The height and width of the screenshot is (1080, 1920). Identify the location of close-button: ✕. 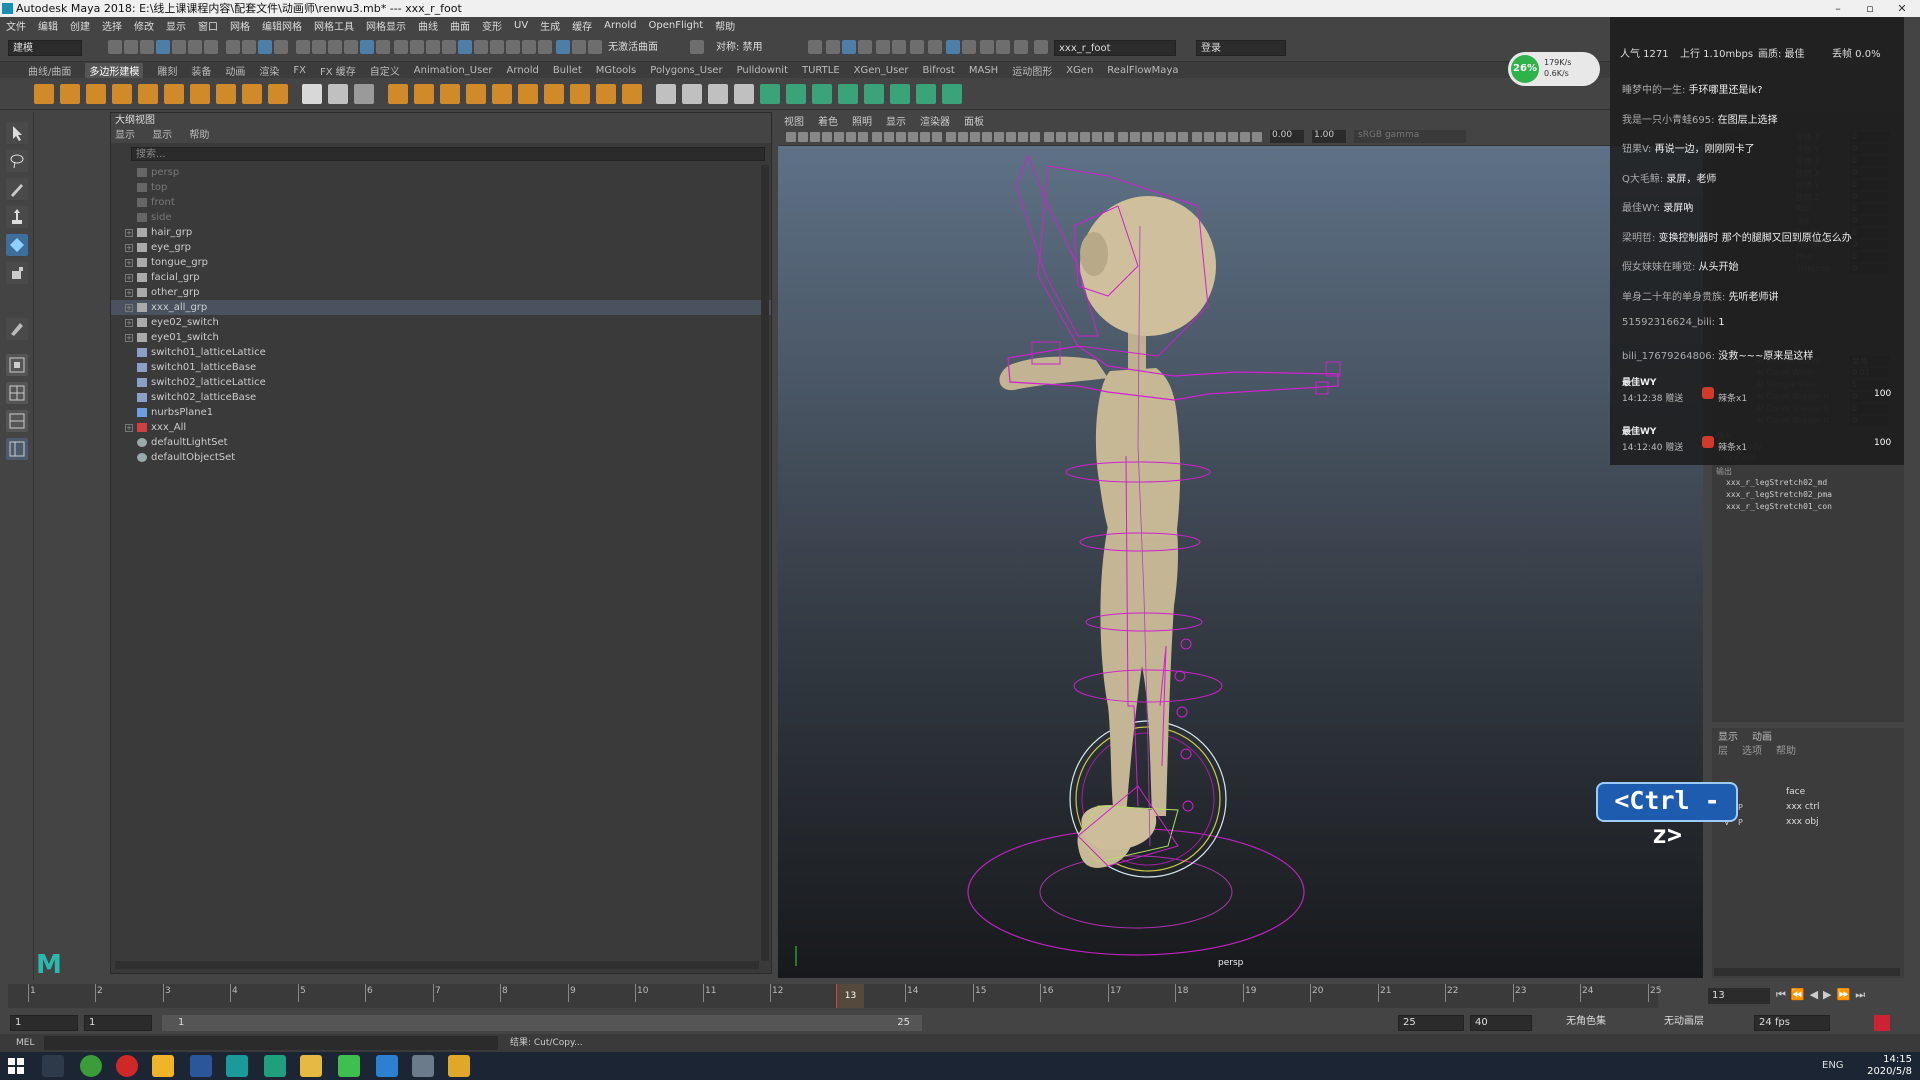
(1902, 8).